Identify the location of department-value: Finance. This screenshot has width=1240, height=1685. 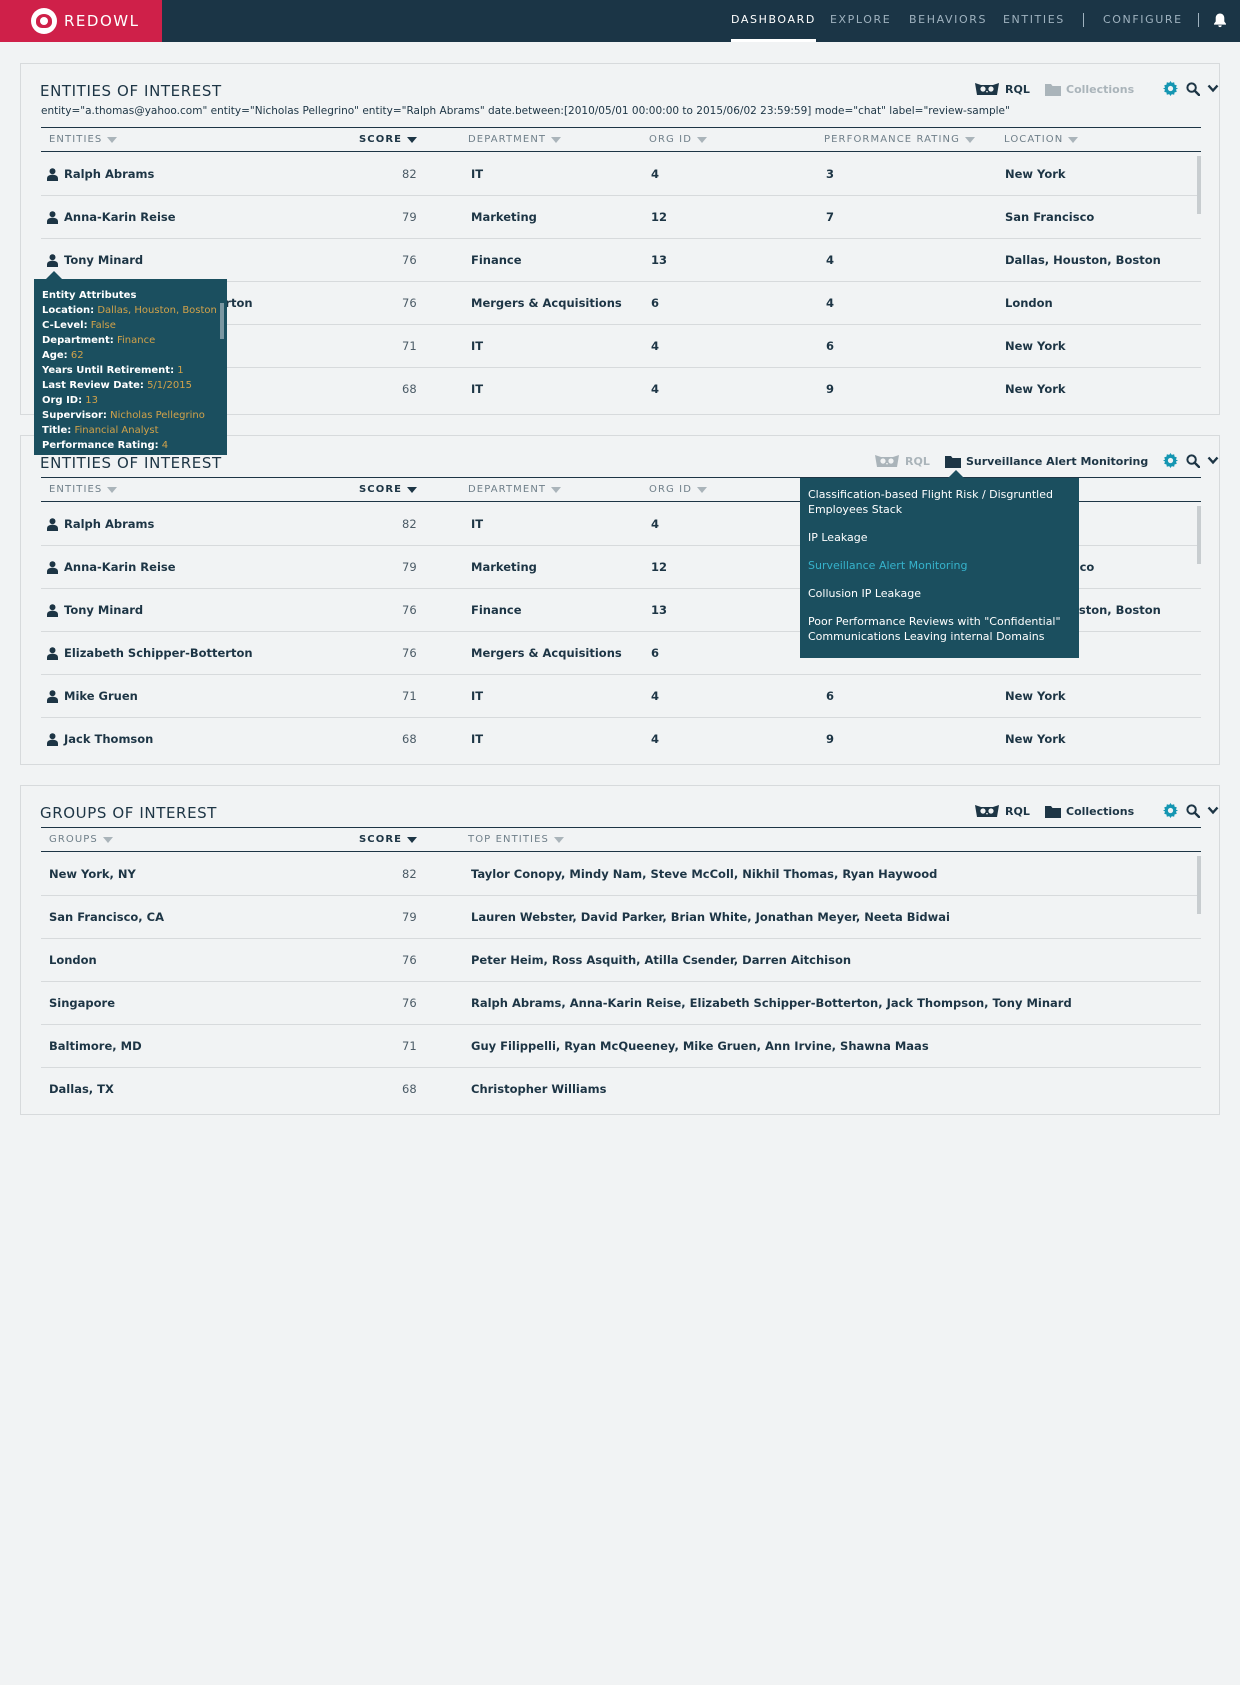
(496, 260).